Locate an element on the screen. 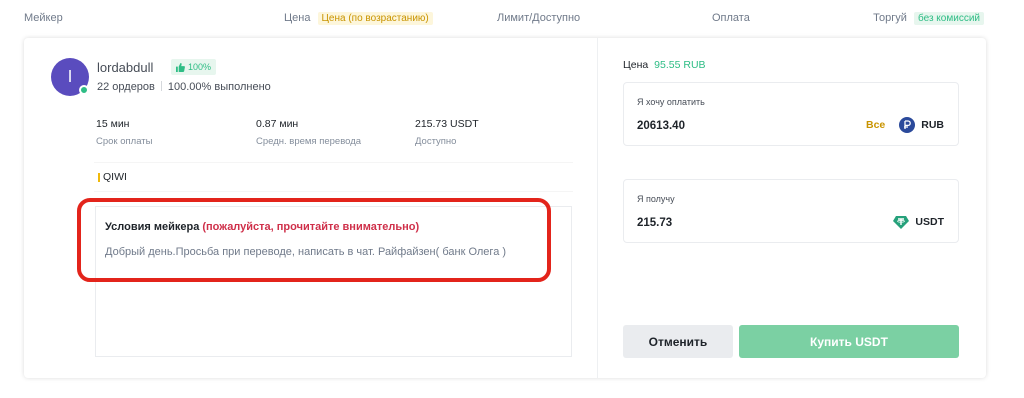 This screenshot has height=398, width=1024. price-value: 95.55 RUB is located at coordinates (680, 65).